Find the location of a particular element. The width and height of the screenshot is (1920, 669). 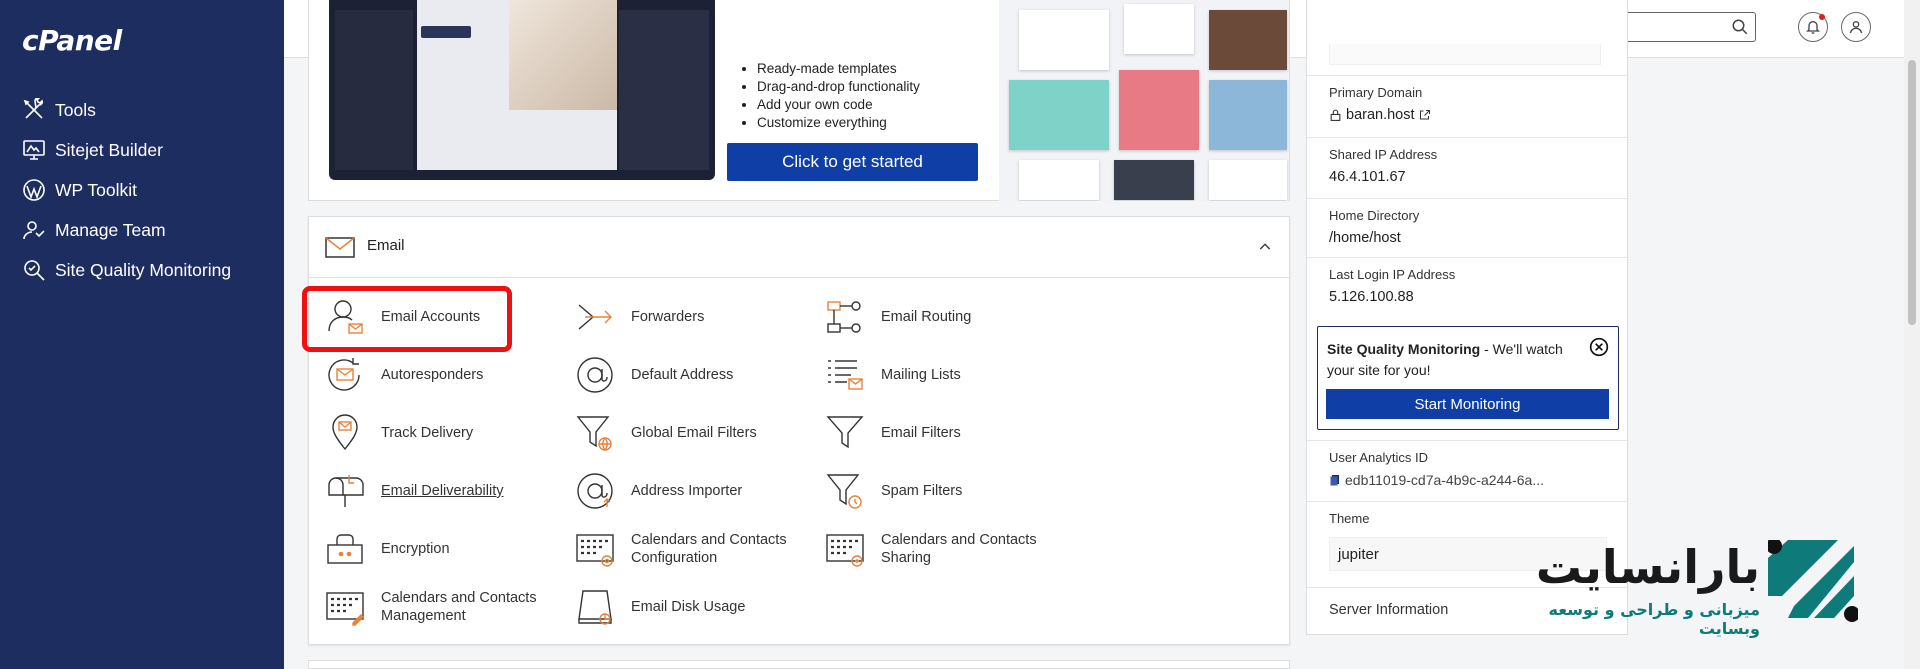

forwarders-tool: Forwarders is located at coordinates (638, 317).